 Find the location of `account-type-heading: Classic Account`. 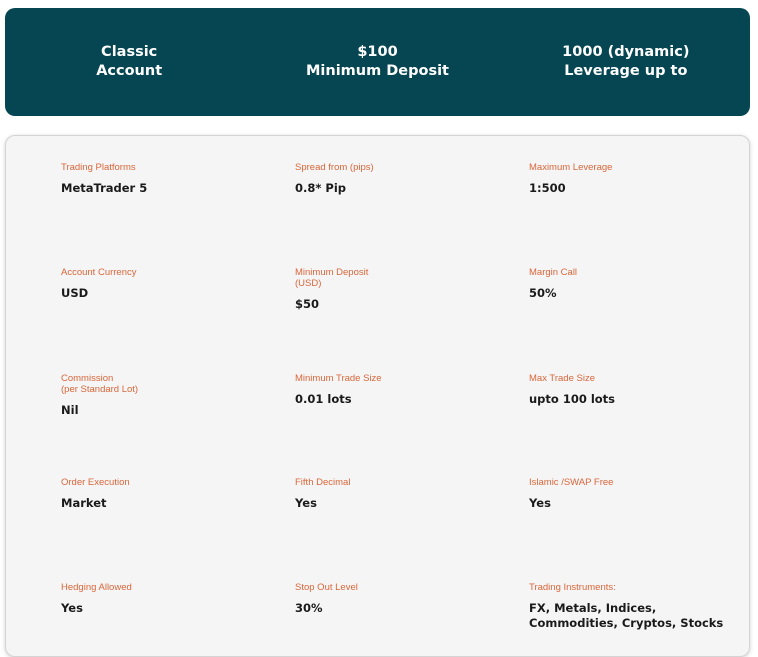

account-type-heading: Classic Account is located at coordinates (129, 62).